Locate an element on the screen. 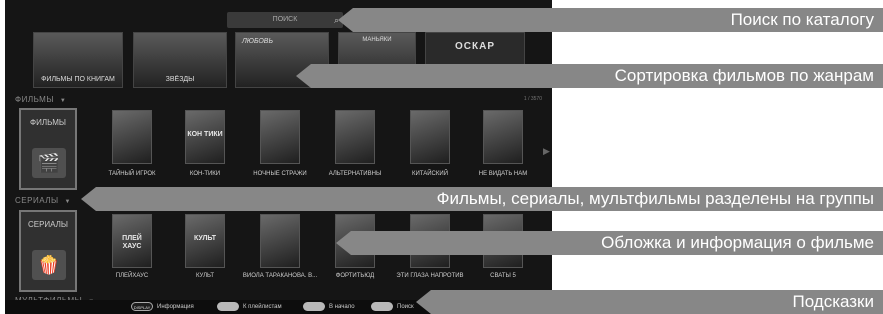  film-title: НОЧНЫЕ СТРАЖИ is located at coordinates (280, 174).